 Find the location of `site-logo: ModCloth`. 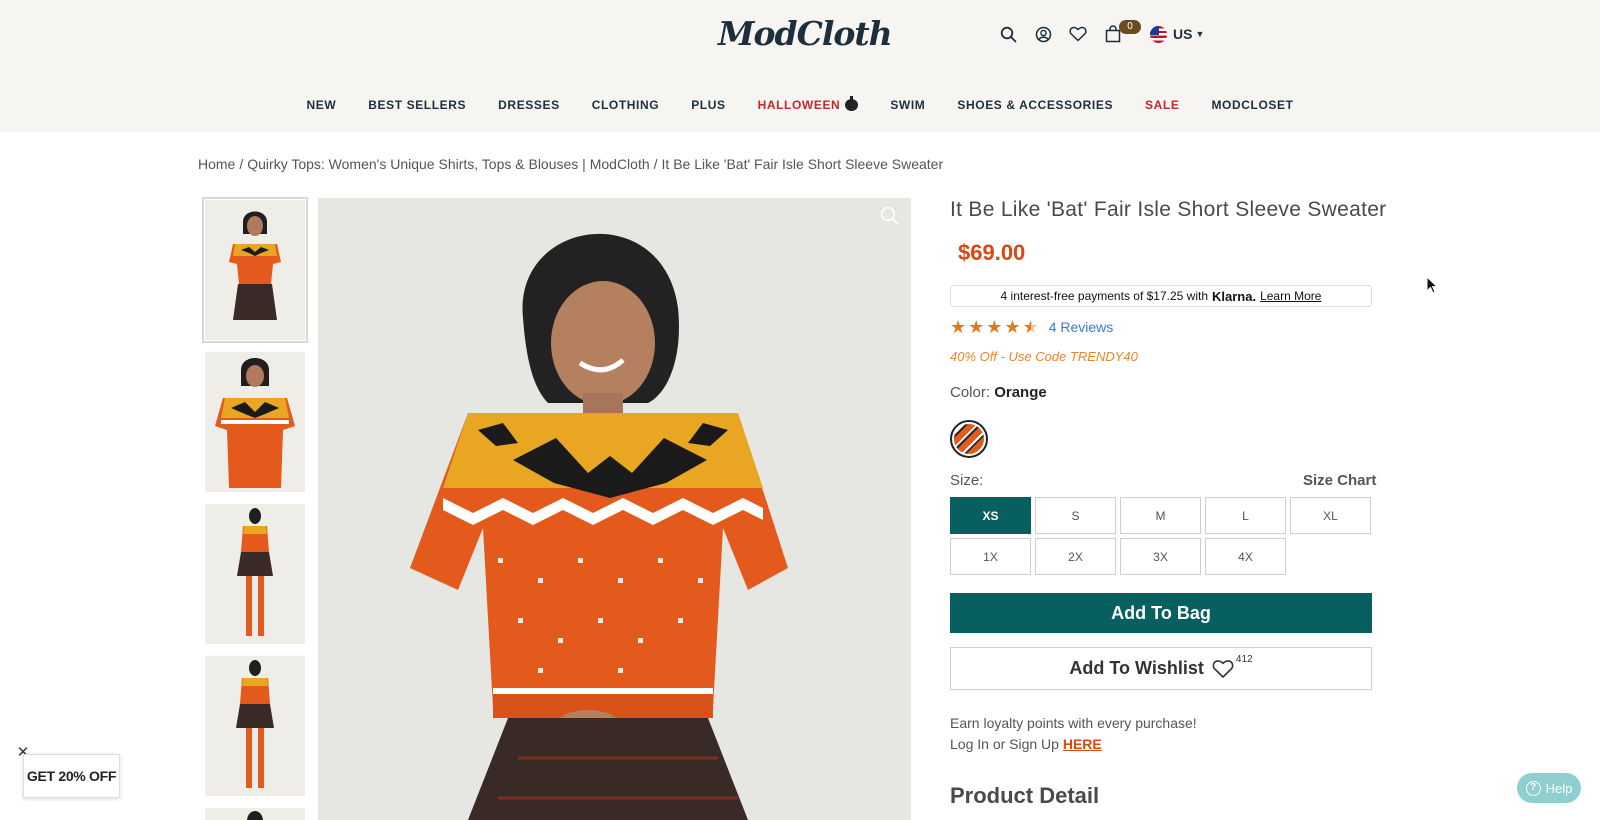

site-logo: ModCloth is located at coordinates (805, 34).